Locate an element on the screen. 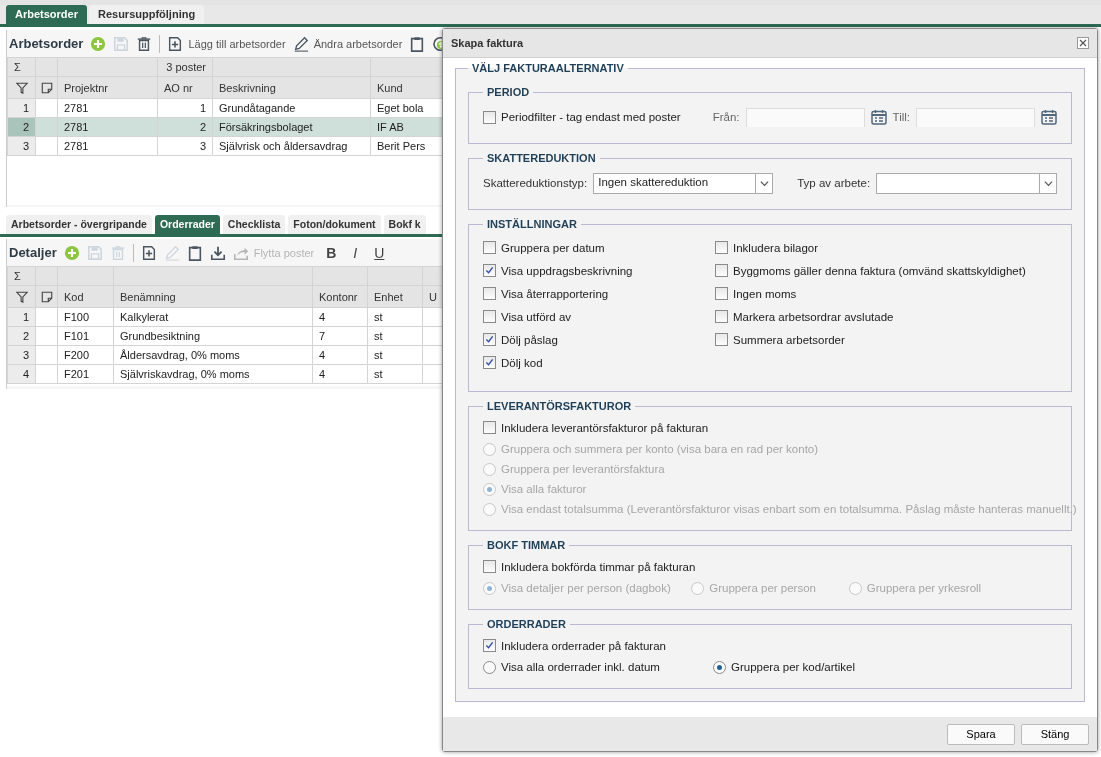 This screenshot has height=757, width=1101. dialog-title: Skapa faktura is located at coordinates (487, 43).